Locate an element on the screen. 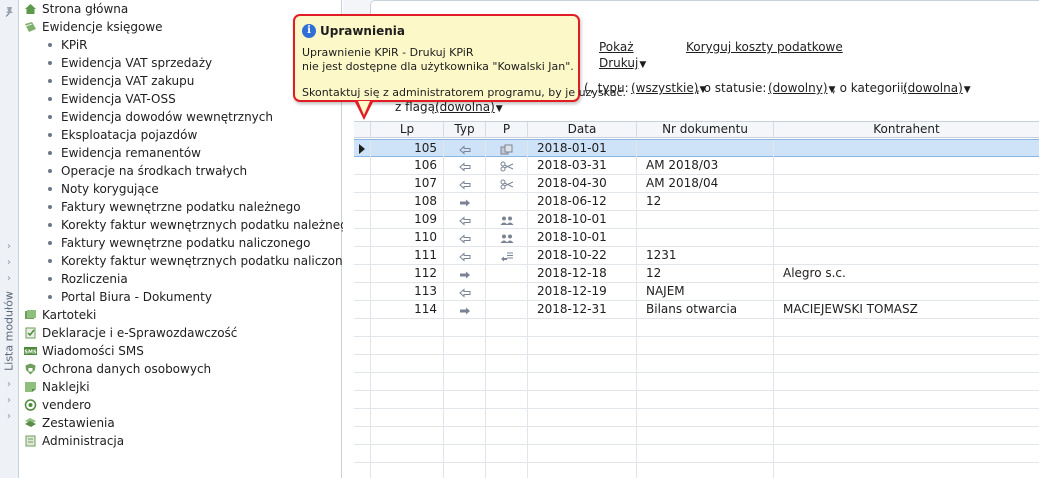 The width and height of the screenshot is (1039, 478). cell-lp: 107 is located at coordinates (406, 184).